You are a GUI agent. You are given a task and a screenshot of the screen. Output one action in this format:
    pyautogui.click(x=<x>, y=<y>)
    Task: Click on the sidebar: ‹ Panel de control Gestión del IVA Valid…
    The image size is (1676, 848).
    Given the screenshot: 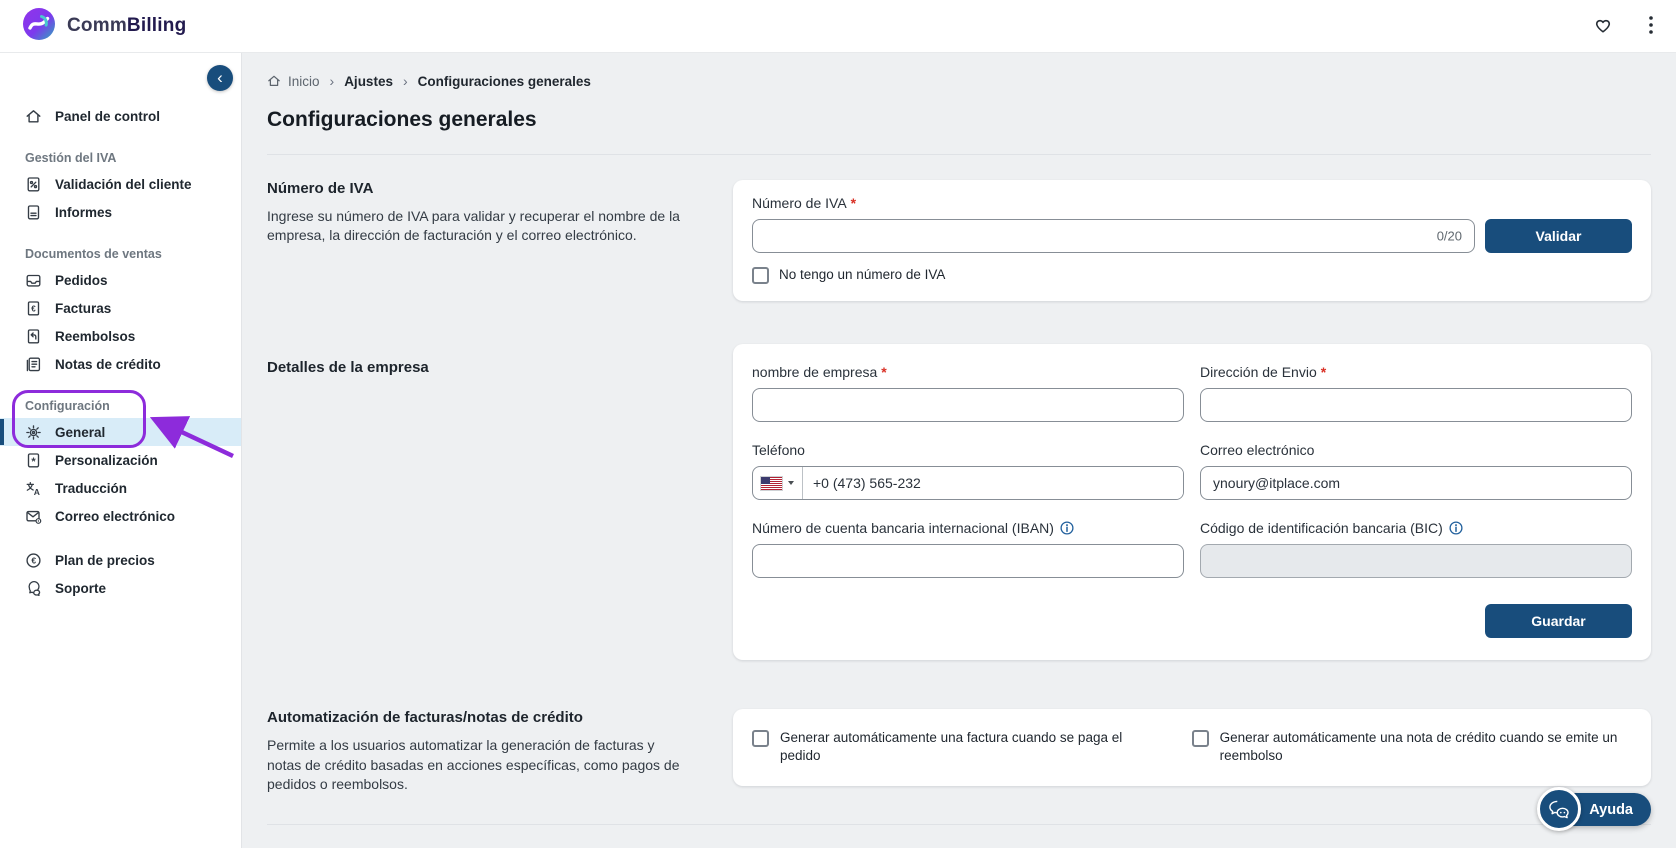 What is the action you would take?
    pyautogui.click(x=121, y=450)
    